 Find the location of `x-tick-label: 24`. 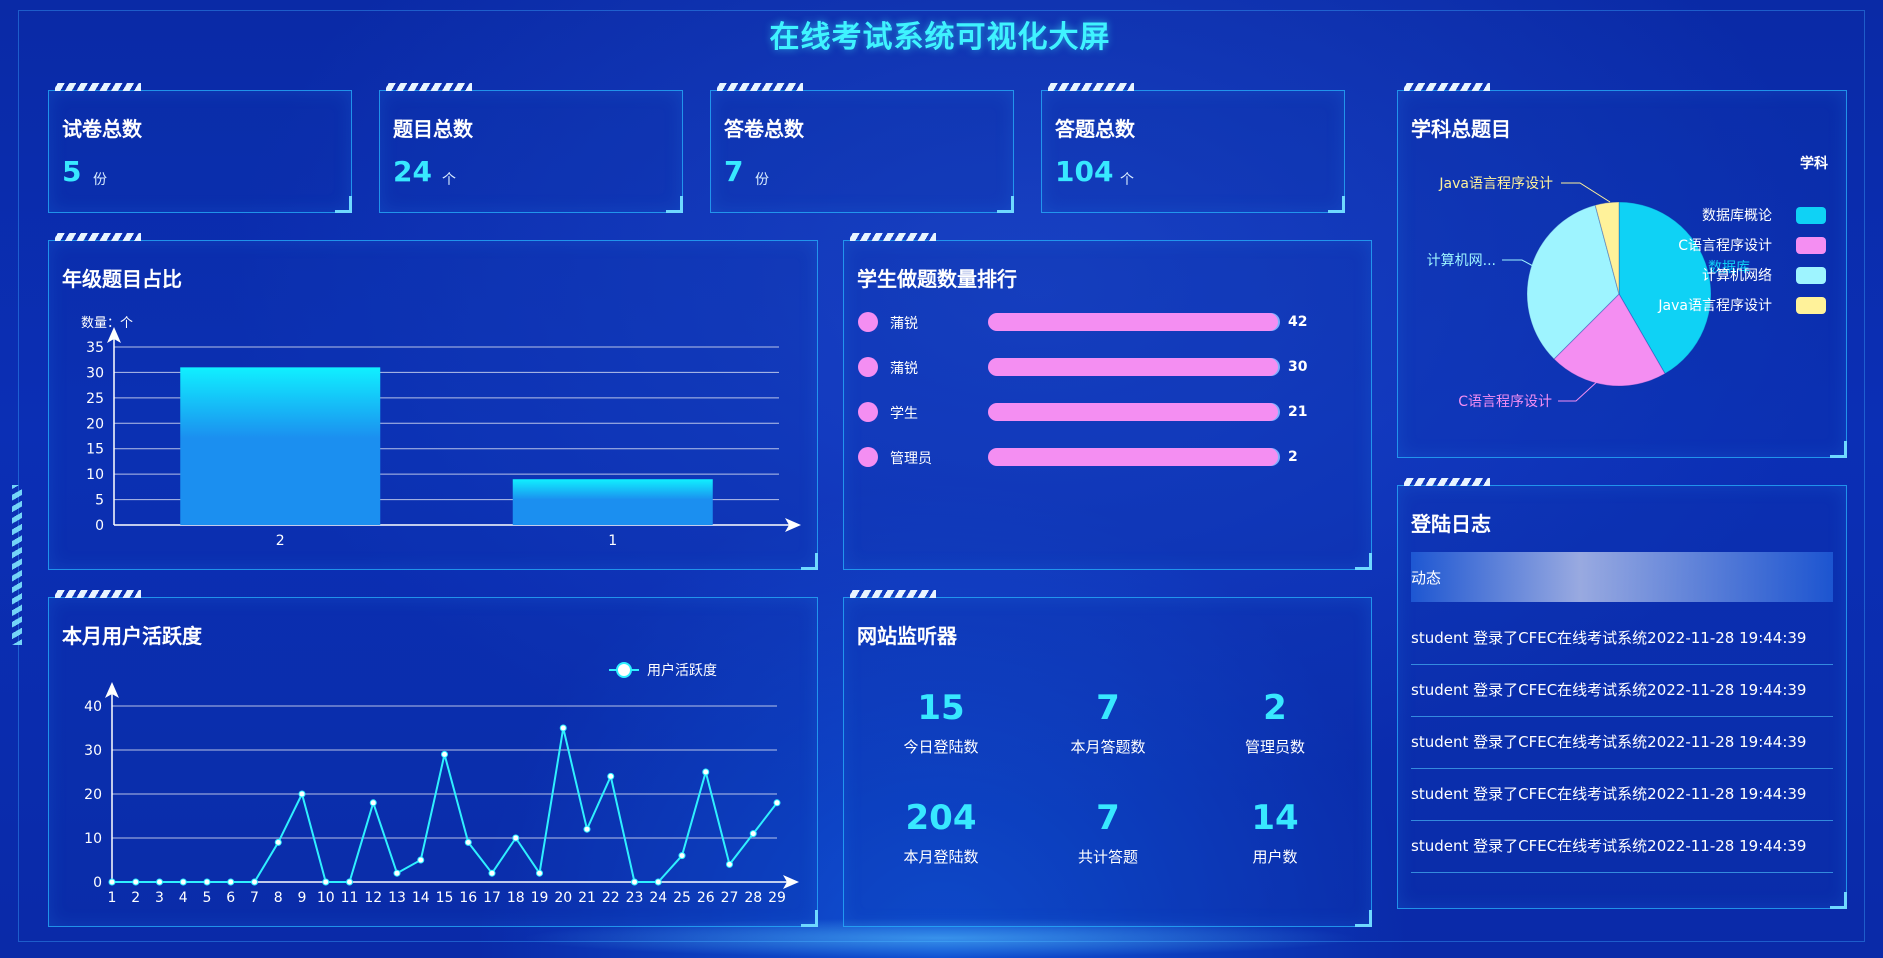

x-tick-label: 24 is located at coordinates (658, 898).